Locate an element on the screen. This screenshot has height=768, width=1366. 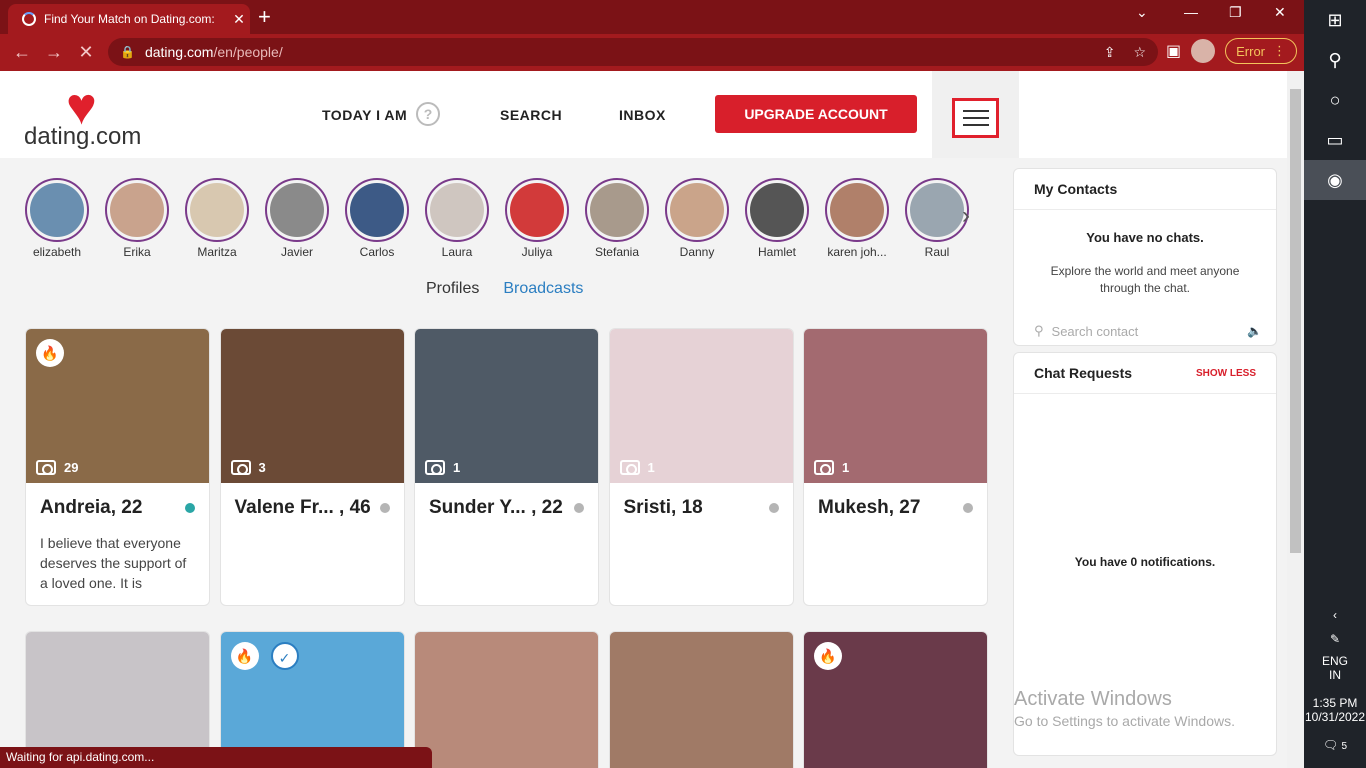
clock-date: 10/31/2022 is located at coordinates (1335, 717).